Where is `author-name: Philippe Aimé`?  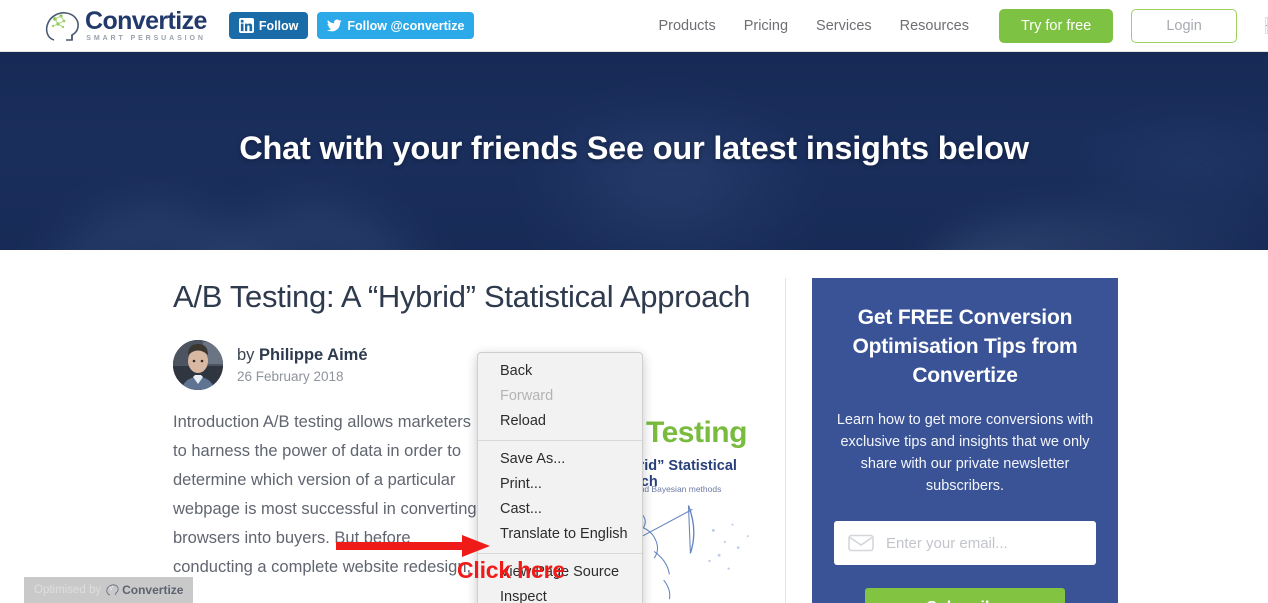
author-name: Philippe Aimé is located at coordinates (313, 355).